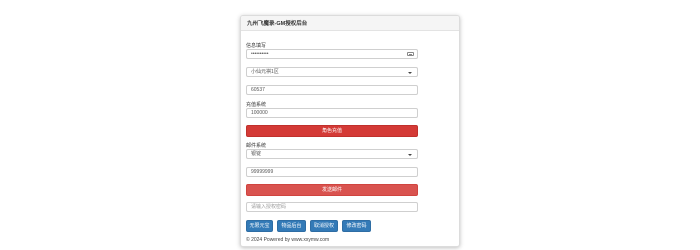 The height and width of the screenshot is (250, 700). What do you see at coordinates (332, 54) in the screenshot?
I see `password-field: ••••••••••` at bounding box center [332, 54].